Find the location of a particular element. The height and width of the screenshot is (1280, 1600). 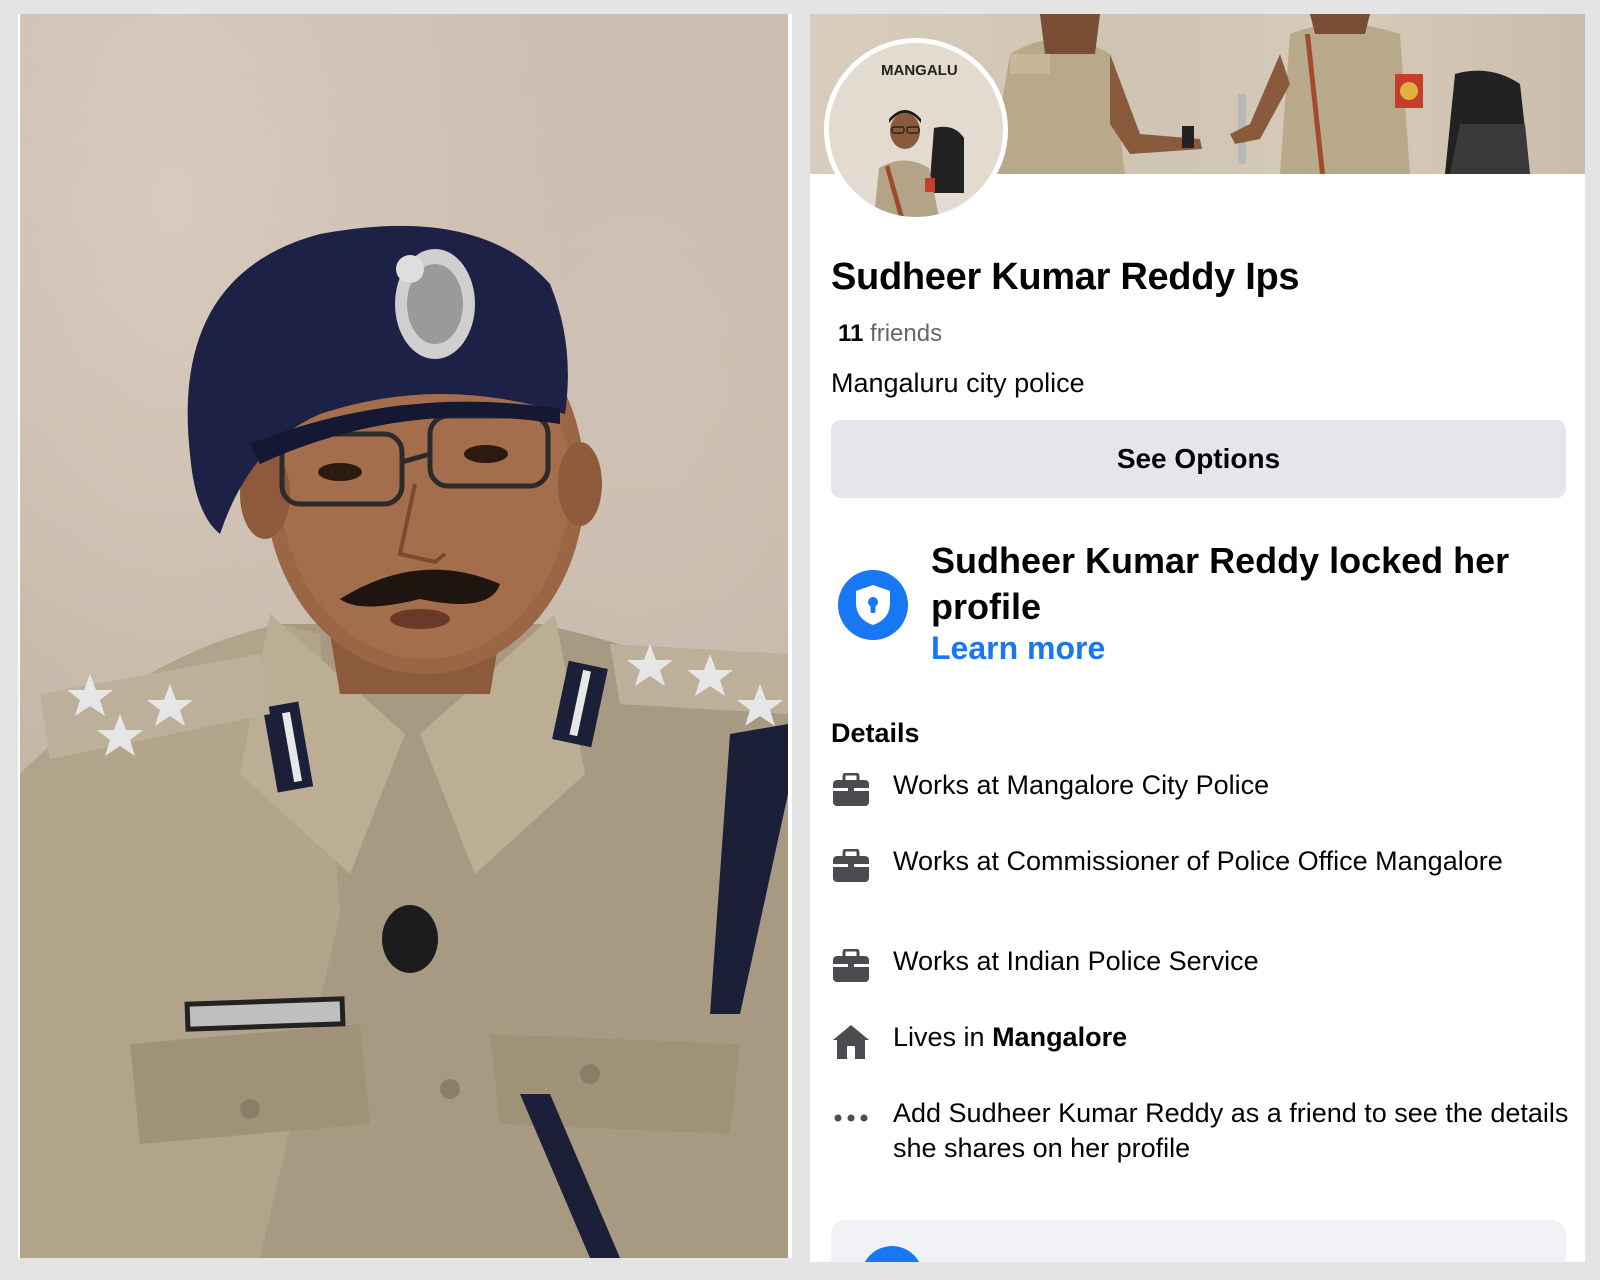

detail-row-work-1: Works at Mangalore City Police is located at coordinates (1201, 789).